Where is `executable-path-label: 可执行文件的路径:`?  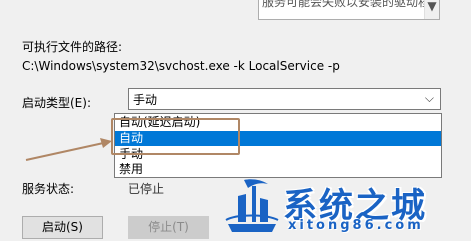 executable-path-label: 可执行文件的路径: is located at coordinates (72, 47).